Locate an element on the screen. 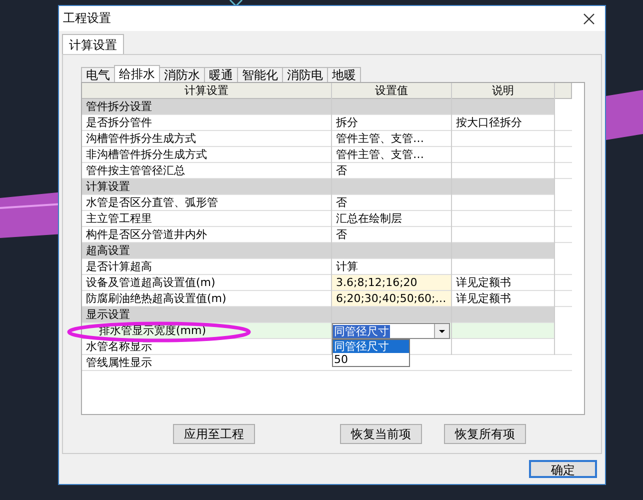 Image resolution: width=643 pixels, height=500 pixels. group-header: 计算设置 is located at coordinates (108, 186).